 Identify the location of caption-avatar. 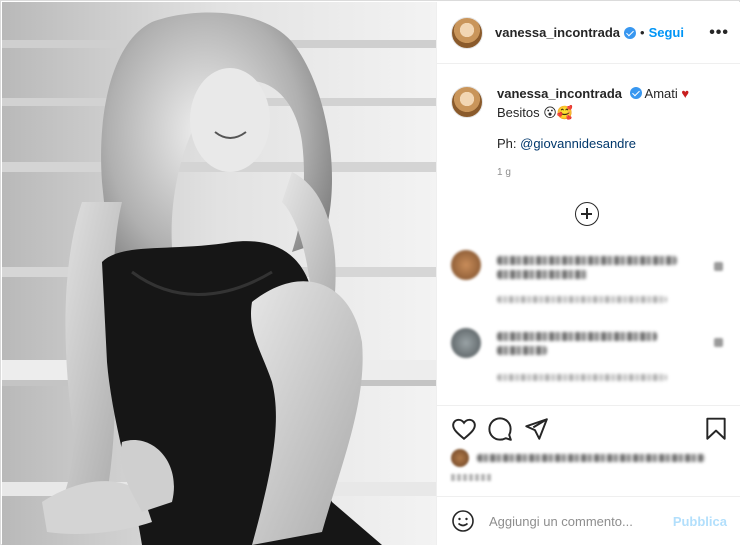
(467, 102).